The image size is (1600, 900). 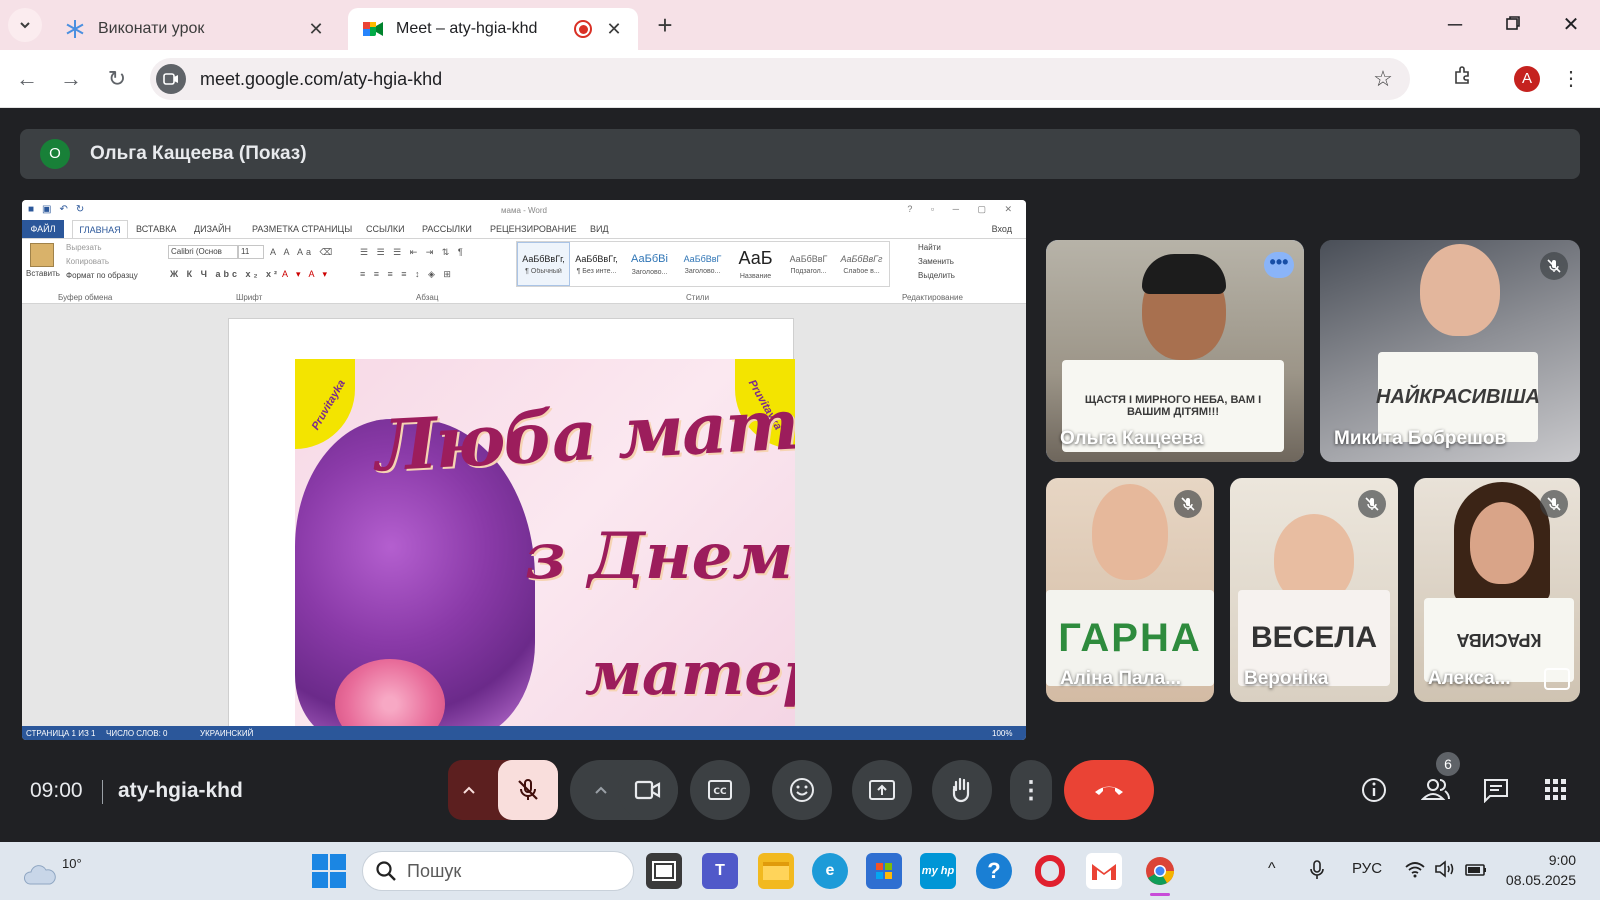 I want to click on chevron-down-icon, so click(x=25, y=25).